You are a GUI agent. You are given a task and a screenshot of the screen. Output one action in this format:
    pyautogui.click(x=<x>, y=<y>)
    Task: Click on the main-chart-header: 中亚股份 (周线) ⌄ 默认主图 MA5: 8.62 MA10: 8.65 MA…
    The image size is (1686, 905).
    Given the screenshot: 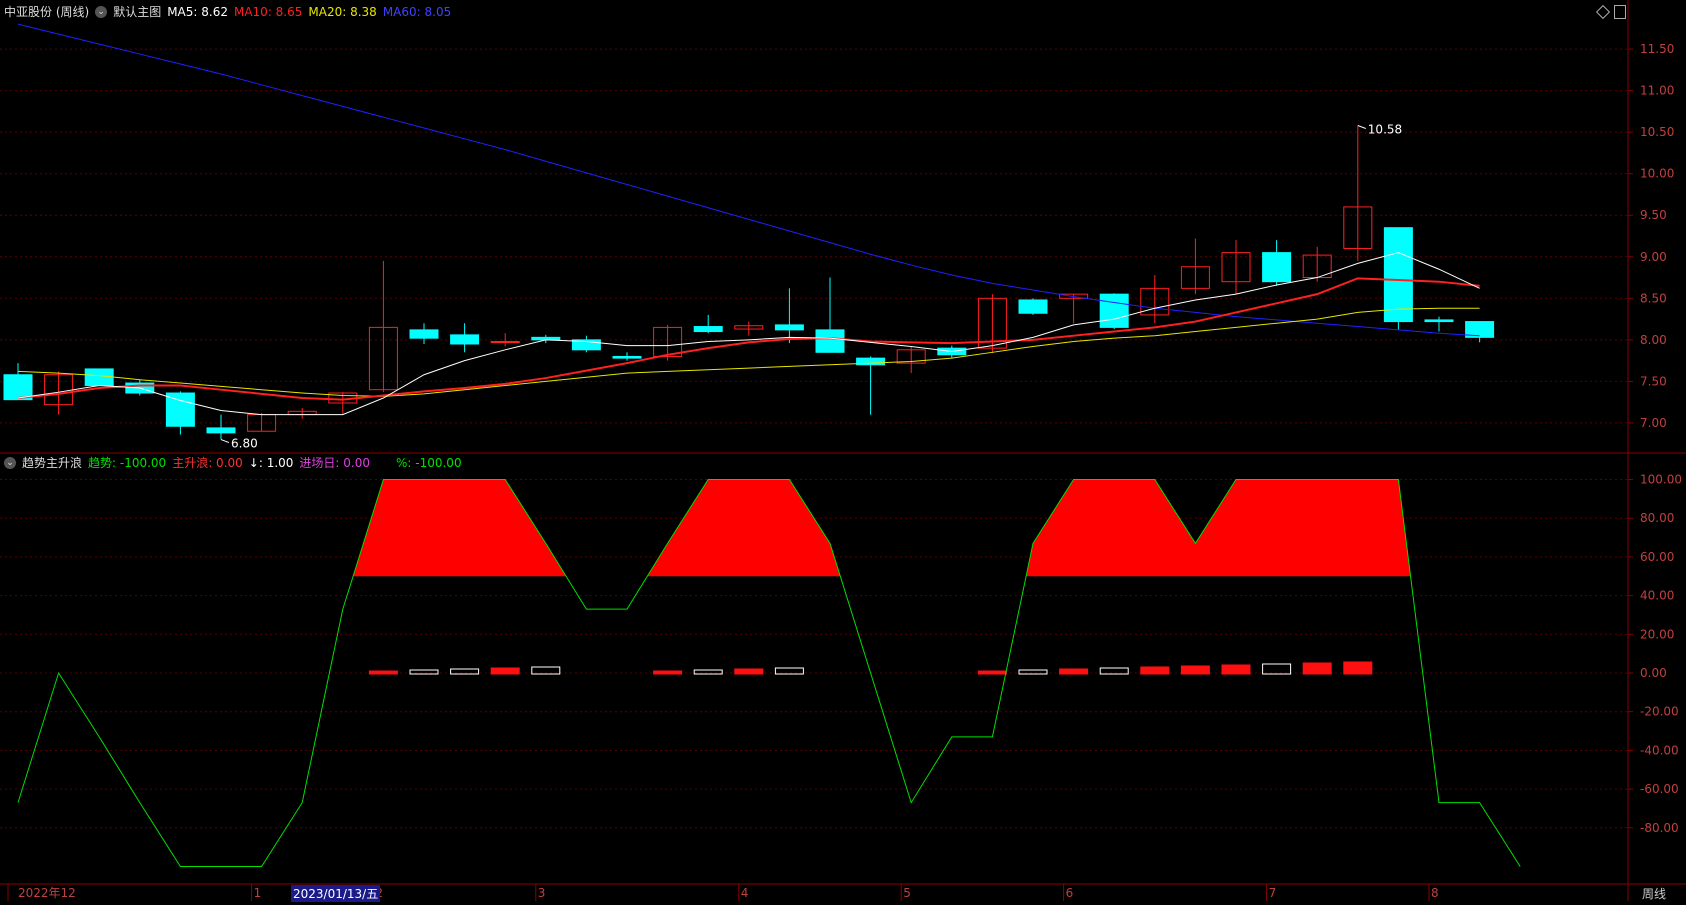 What is the action you would take?
    pyautogui.click(x=227, y=12)
    